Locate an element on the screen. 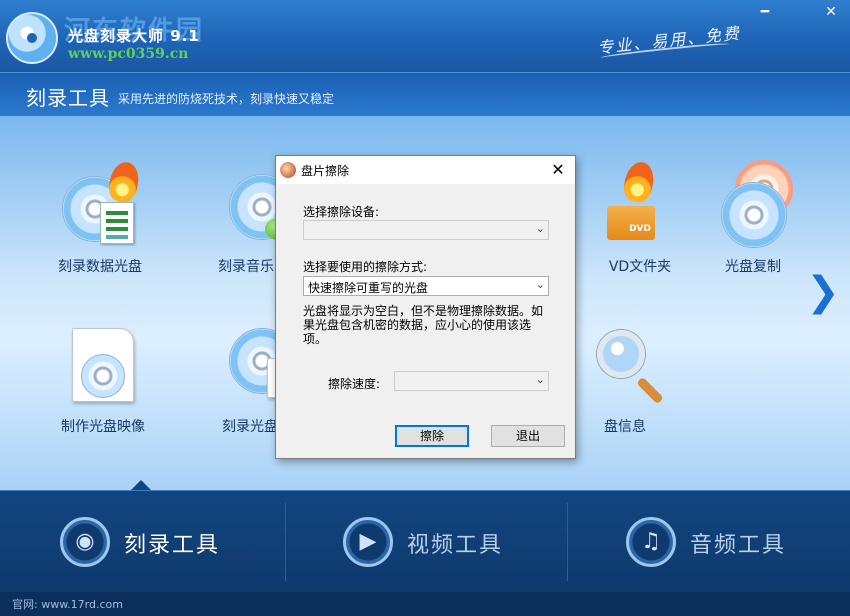 This screenshot has height=616, width=850. tool-label: 制作光盘映像 is located at coordinates (103, 427).